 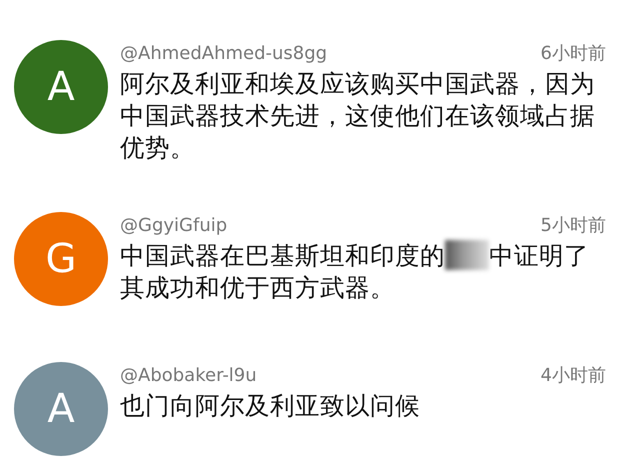 What do you see at coordinates (573, 226) in the screenshot?
I see `timestamp: 5小时前` at bounding box center [573, 226].